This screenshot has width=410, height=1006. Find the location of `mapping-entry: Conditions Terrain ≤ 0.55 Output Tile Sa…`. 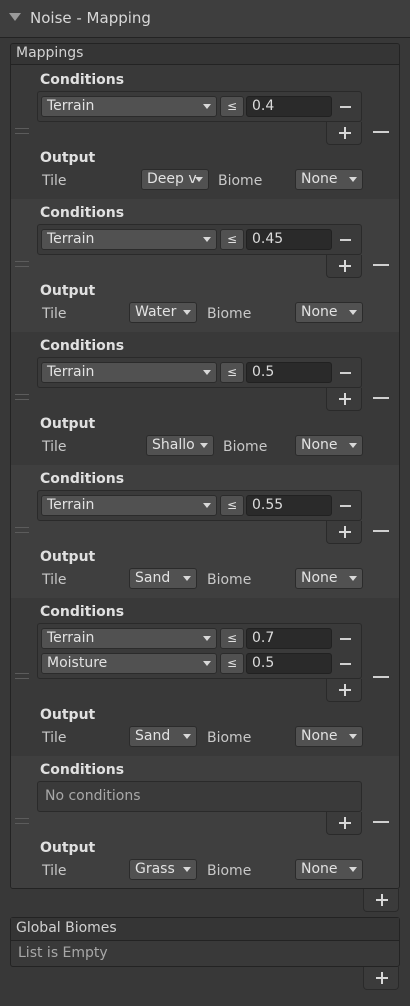

mapping-entry: Conditions Terrain ≤ 0.55 Output Tile Sa… is located at coordinates (205, 531).